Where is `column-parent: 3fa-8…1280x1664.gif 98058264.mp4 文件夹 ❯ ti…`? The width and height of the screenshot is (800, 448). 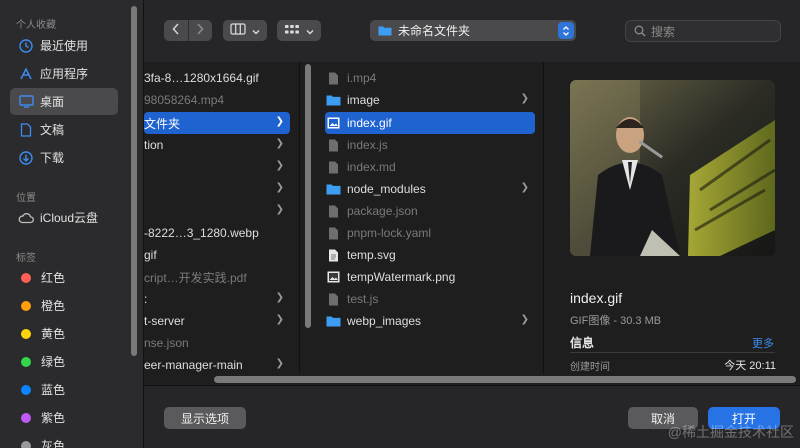 column-parent: 3fa-8…1280x1664.gif 98058264.mp4 文件夹 ❯ ti… is located at coordinates (222, 218).